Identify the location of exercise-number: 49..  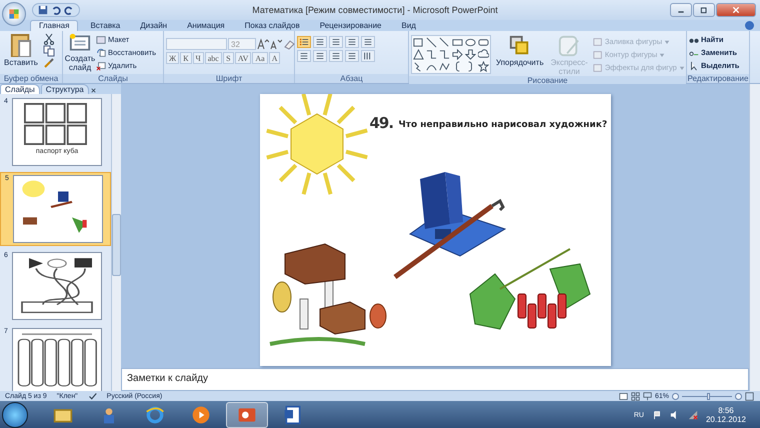
(382, 123).